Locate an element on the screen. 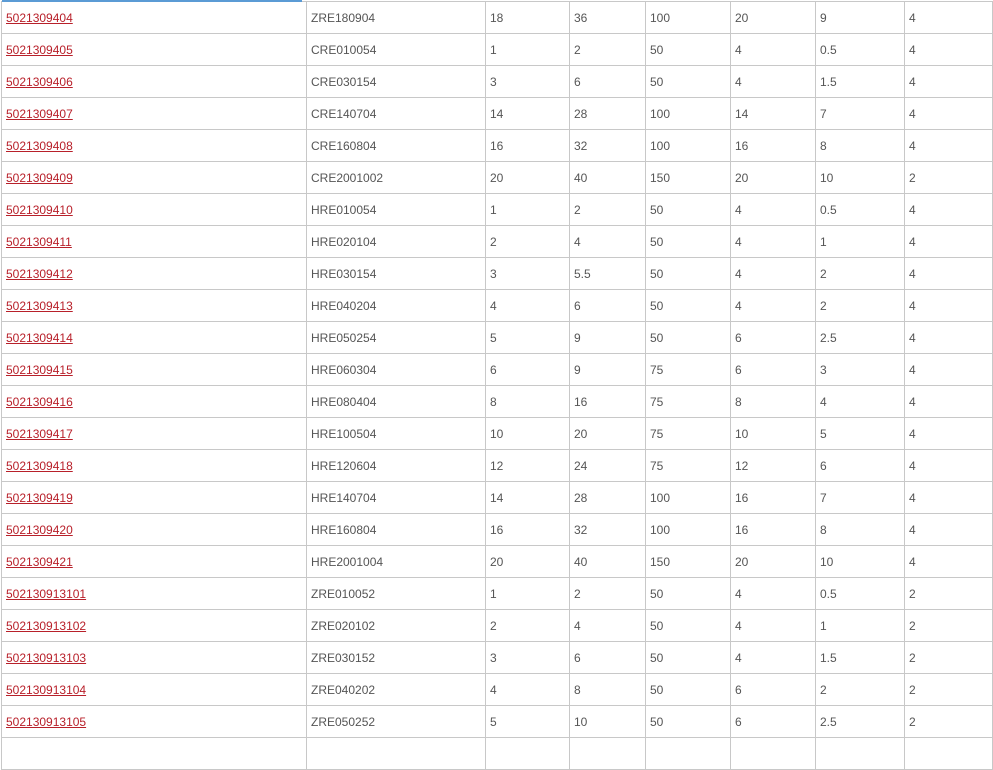 The image size is (993, 770). value-cell-5: 0.5 is located at coordinates (860, 209).